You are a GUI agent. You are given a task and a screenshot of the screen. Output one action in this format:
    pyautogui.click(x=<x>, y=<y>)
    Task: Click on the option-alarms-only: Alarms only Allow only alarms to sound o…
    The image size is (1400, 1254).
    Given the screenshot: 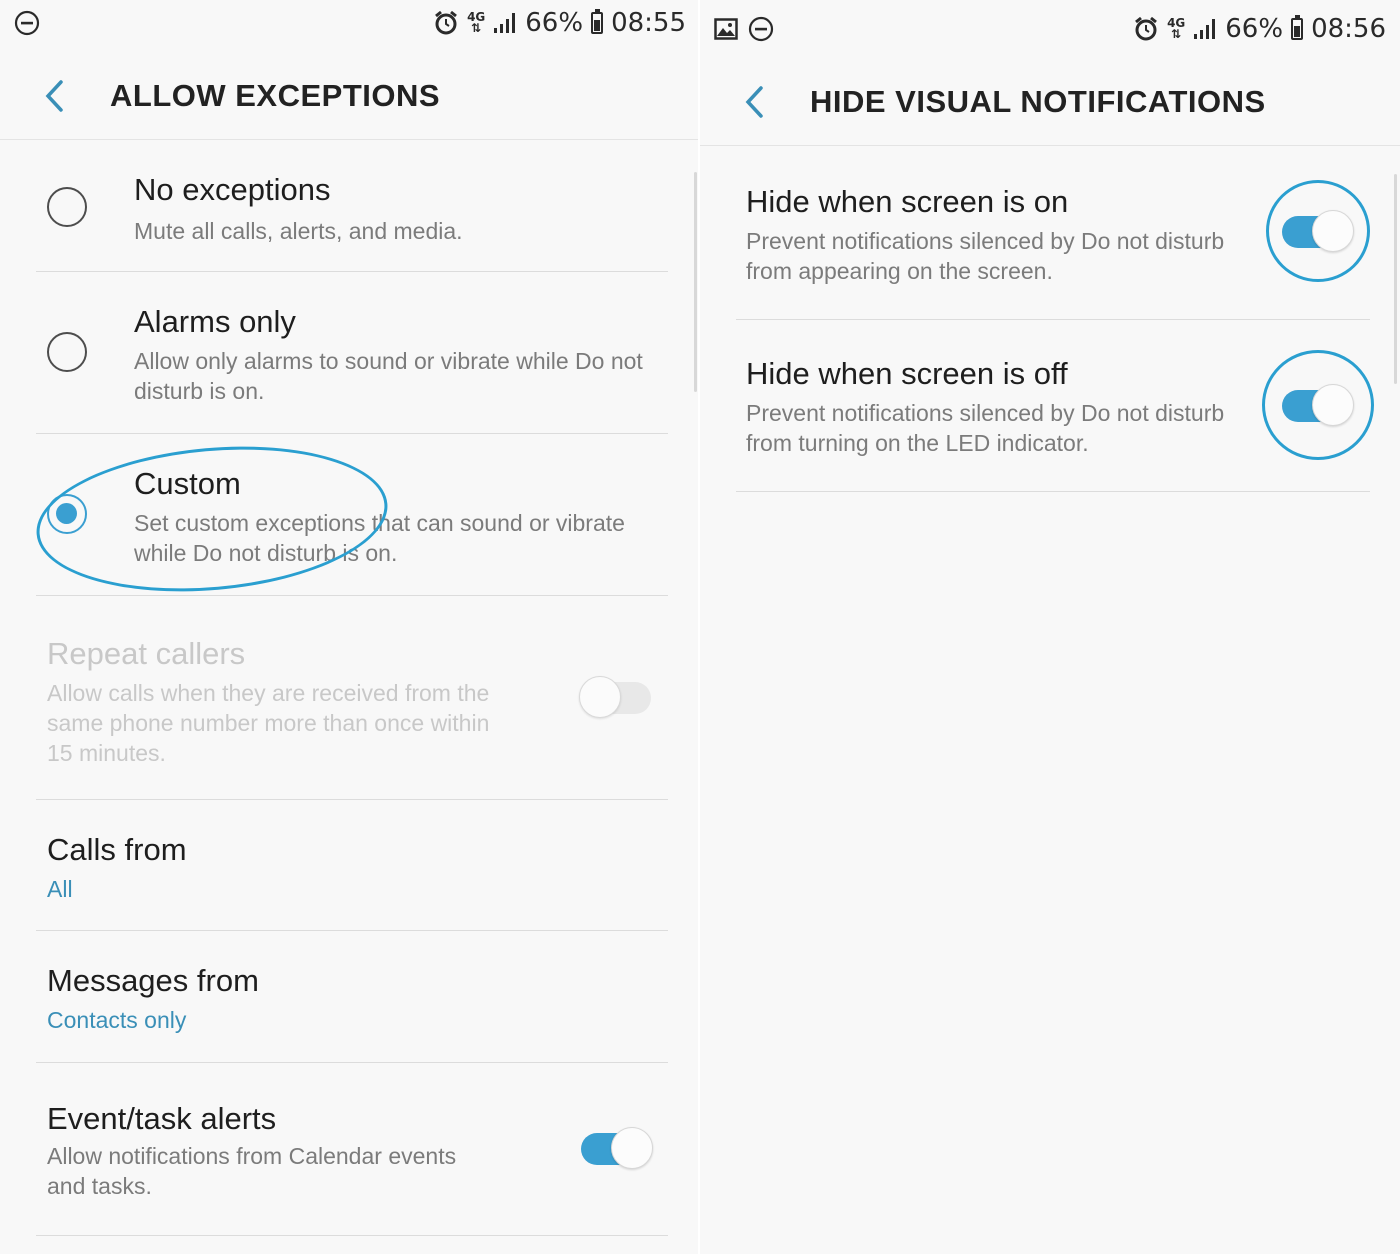 What is the action you would take?
    pyautogui.click(x=352, y=353)
    